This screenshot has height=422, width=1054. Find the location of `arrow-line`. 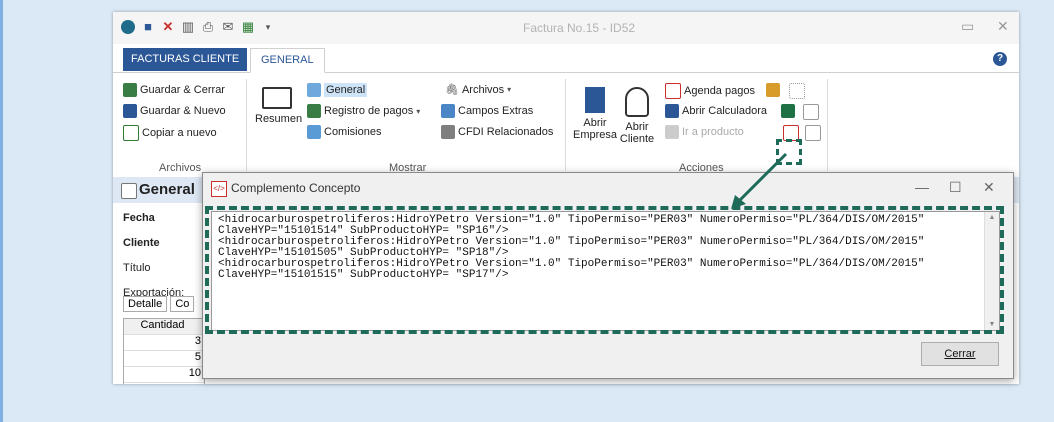

arrow-line is located at coordinates (762, 178).